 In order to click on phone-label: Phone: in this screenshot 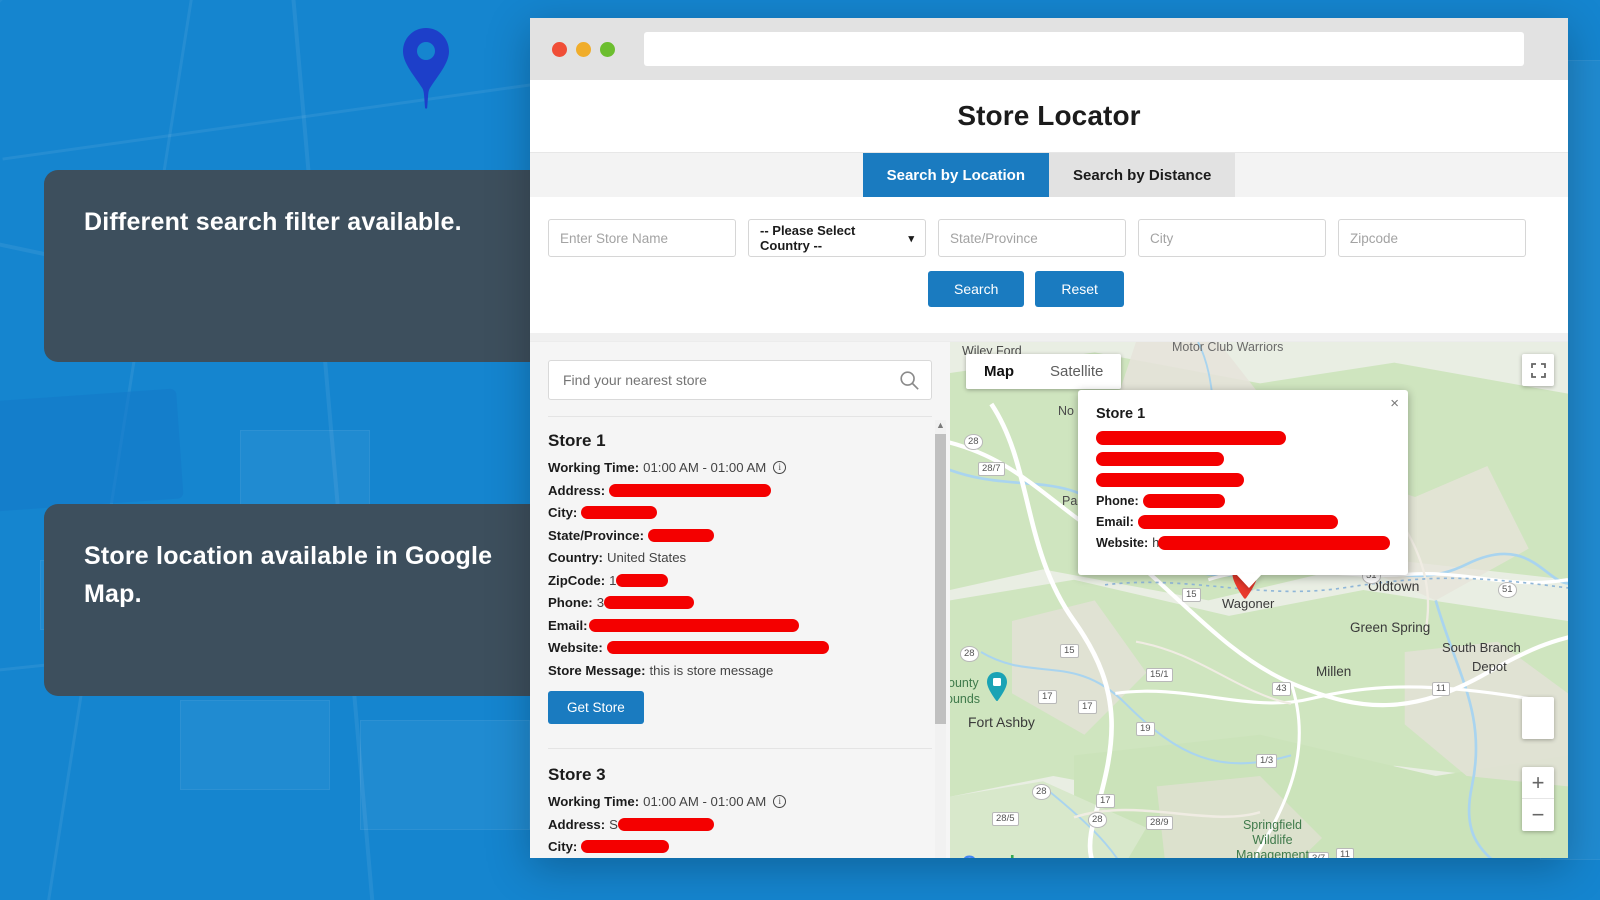, I will do `click(570, 602)`.